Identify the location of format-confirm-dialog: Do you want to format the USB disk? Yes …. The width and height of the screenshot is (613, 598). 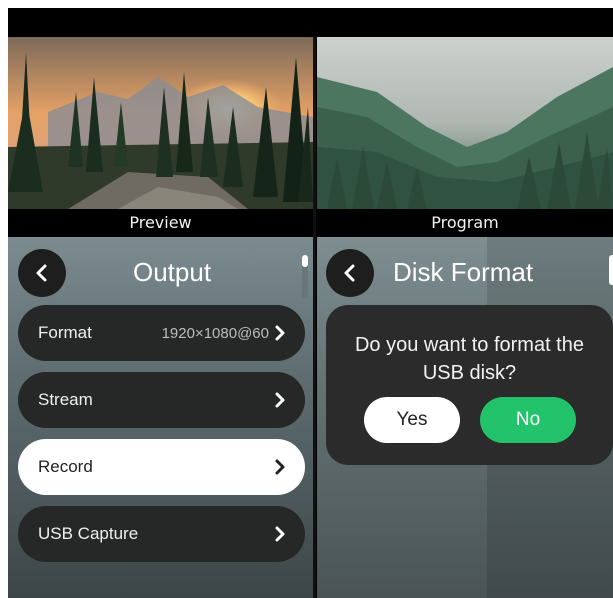
(469, 385).